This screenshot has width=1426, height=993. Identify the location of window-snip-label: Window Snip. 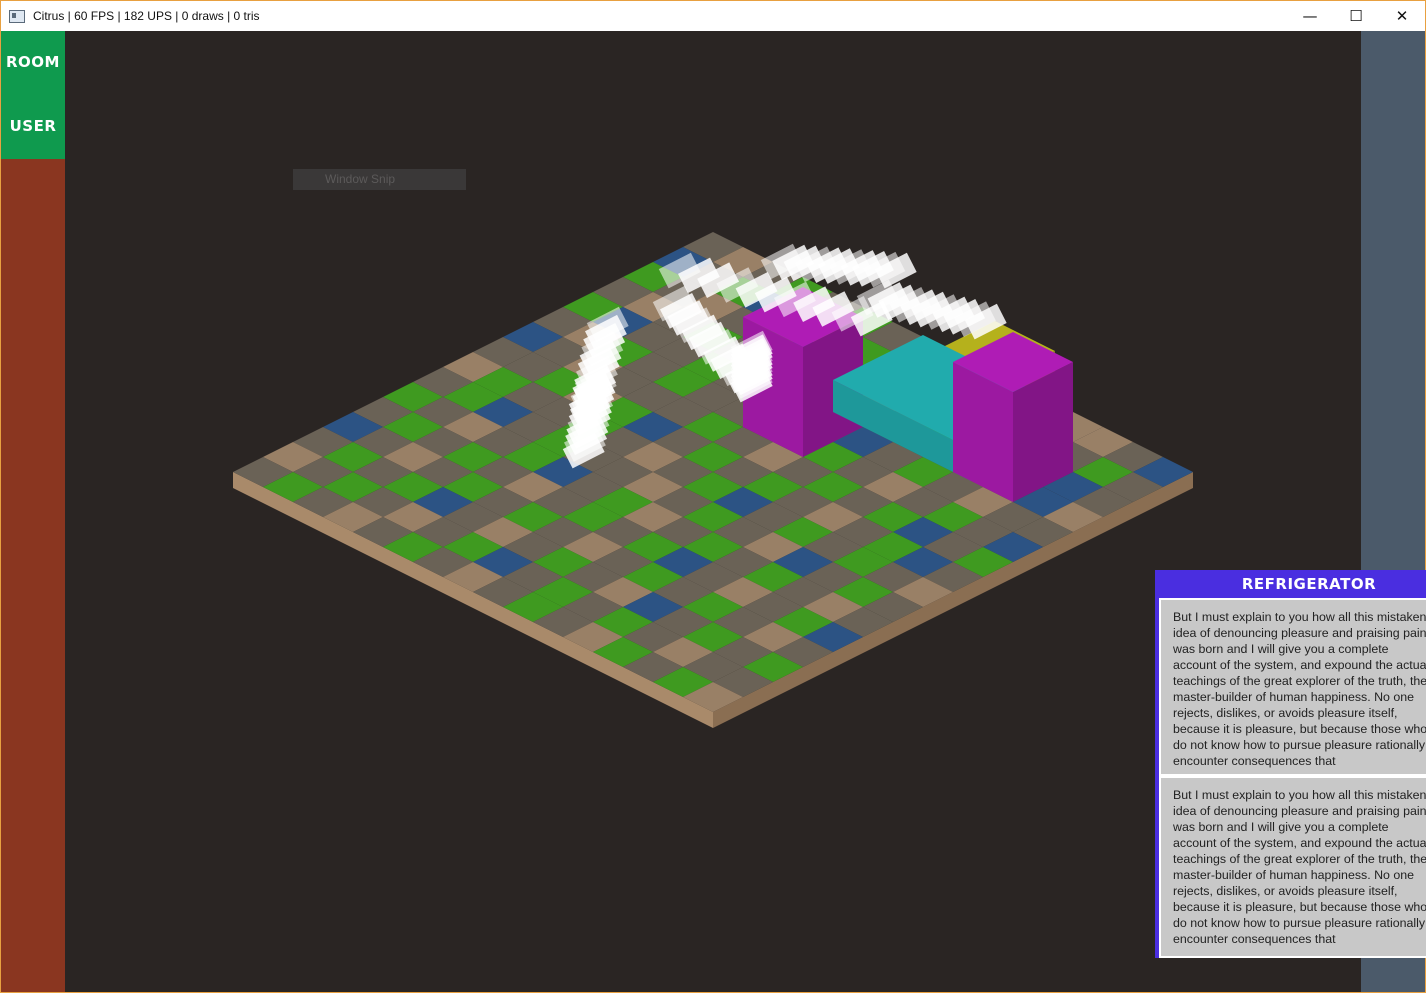
(379, 179).